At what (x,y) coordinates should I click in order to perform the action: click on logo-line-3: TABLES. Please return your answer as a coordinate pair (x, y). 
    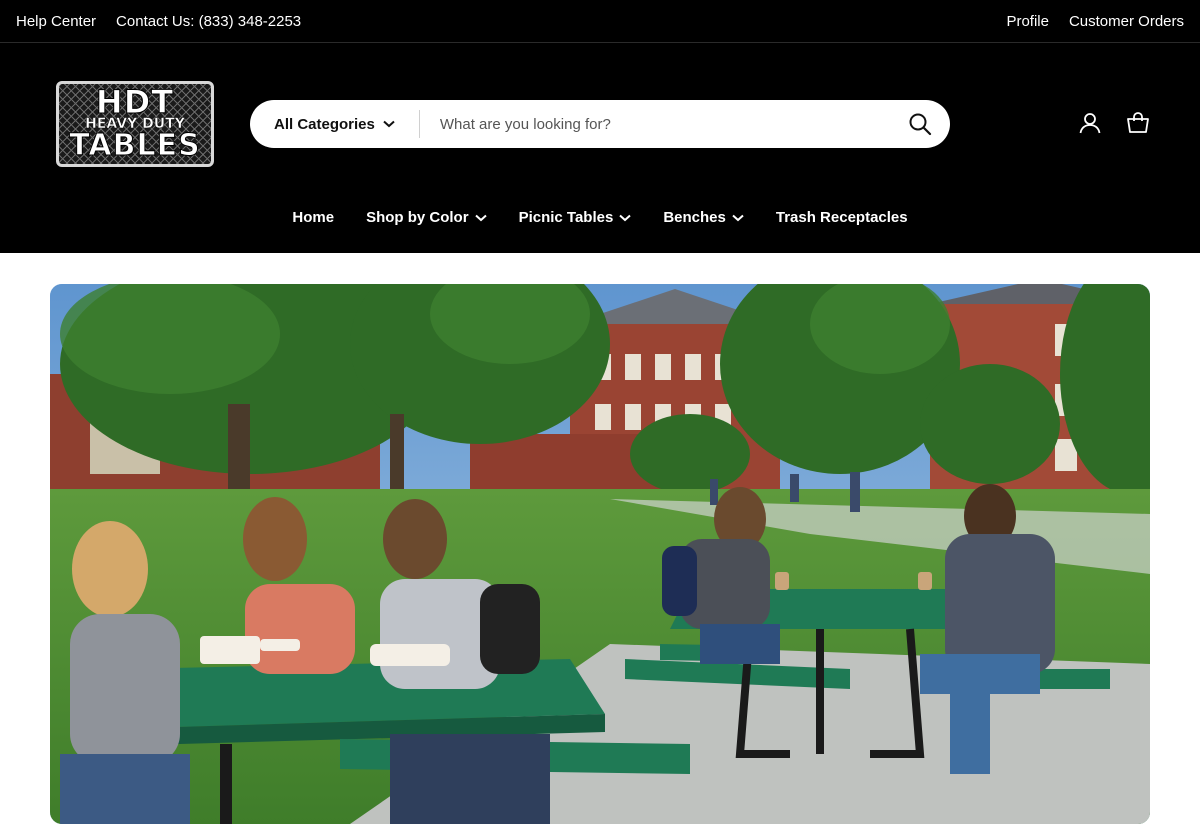
    Looking at the image, I should click on (135, 145).